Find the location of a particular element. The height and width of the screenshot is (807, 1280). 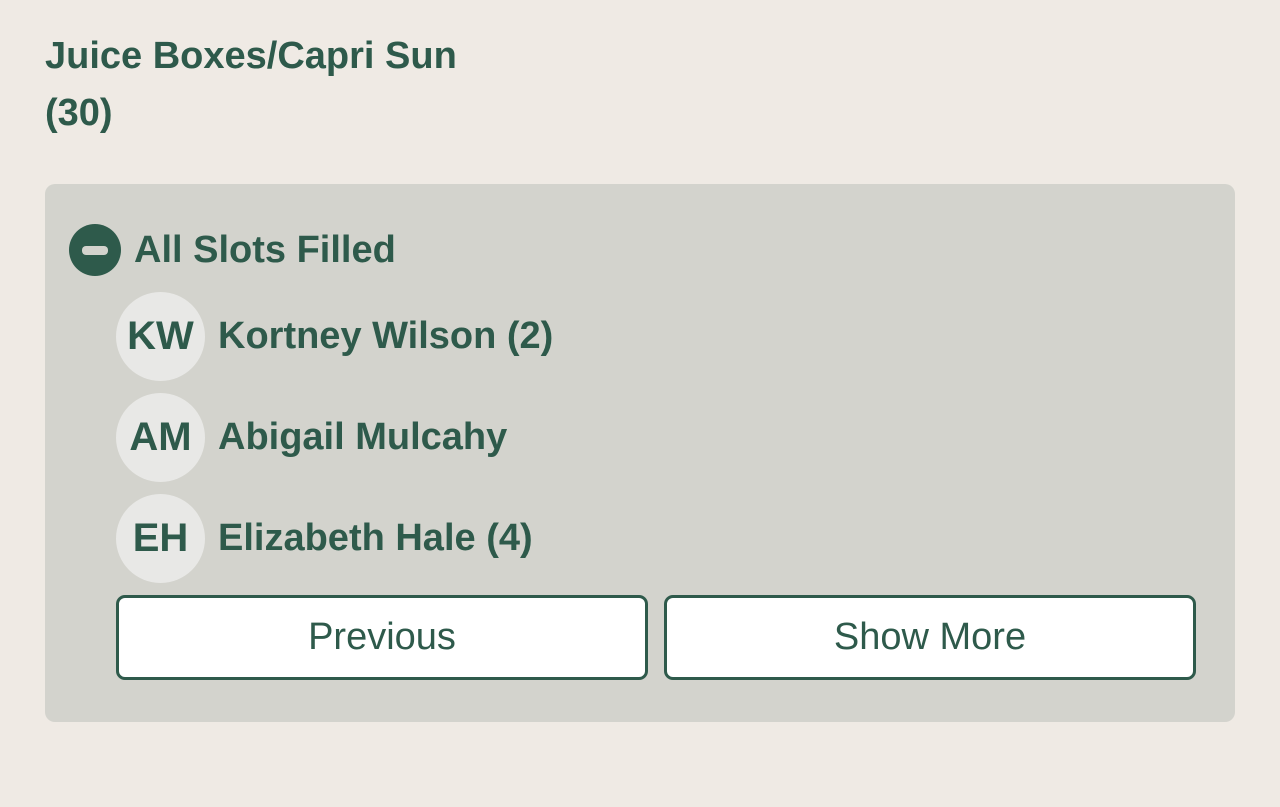

item-title-quantity: (30) is located at coordinates (79, 113).